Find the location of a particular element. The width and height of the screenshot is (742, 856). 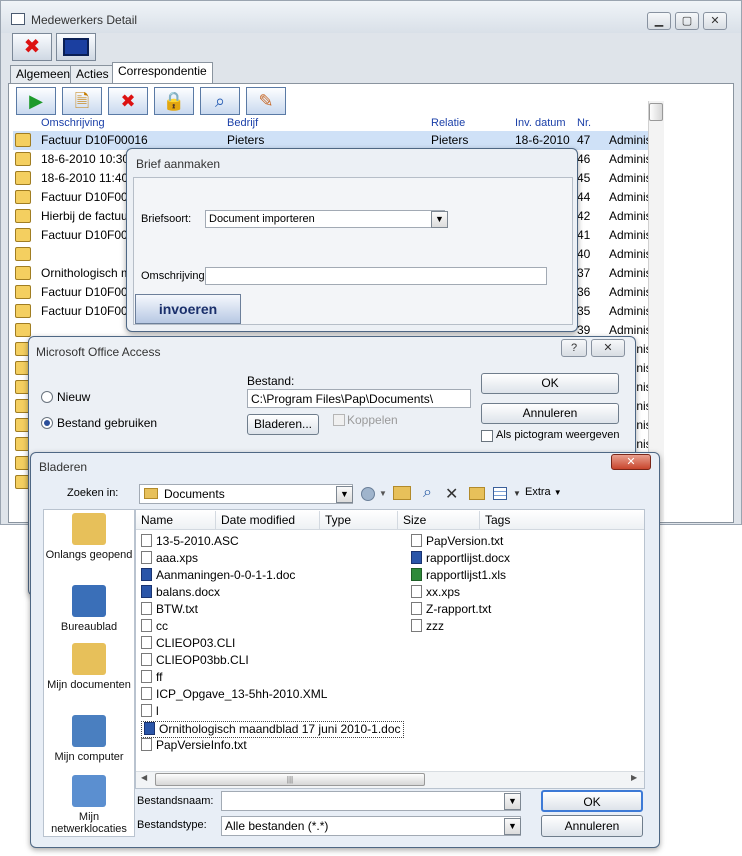

file-item: rapportlijst.docx is located at coordinates (460, 559).